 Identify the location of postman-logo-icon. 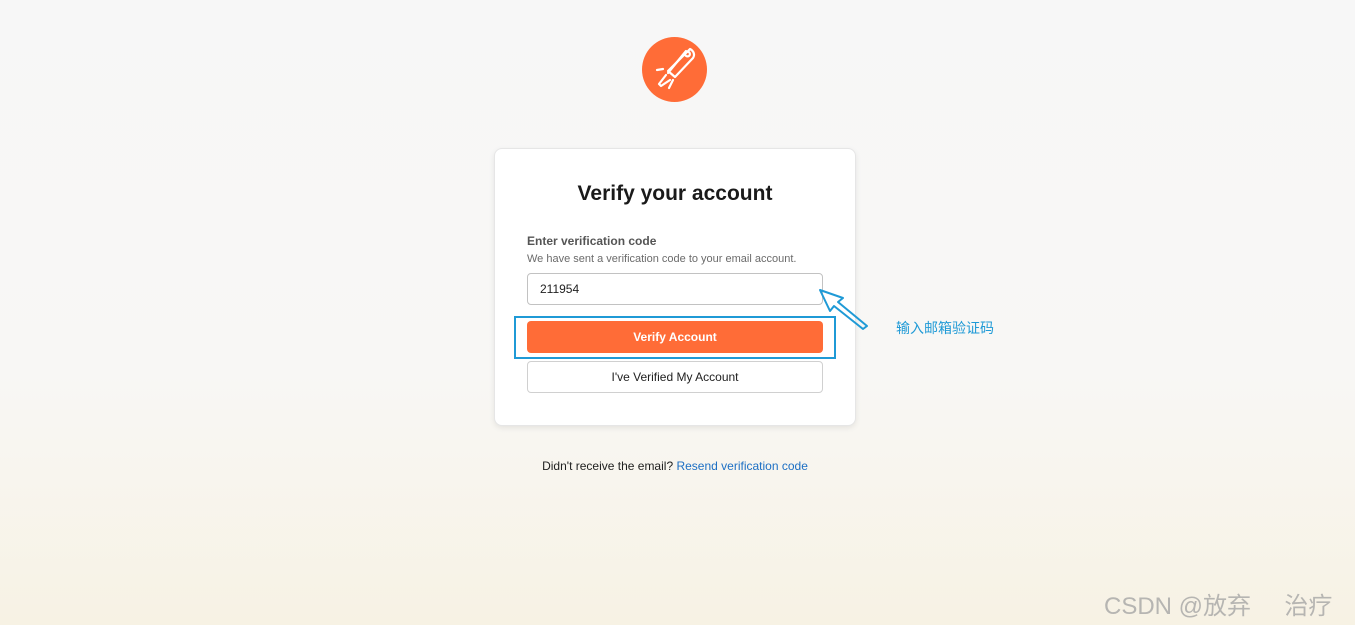
(674, 69).